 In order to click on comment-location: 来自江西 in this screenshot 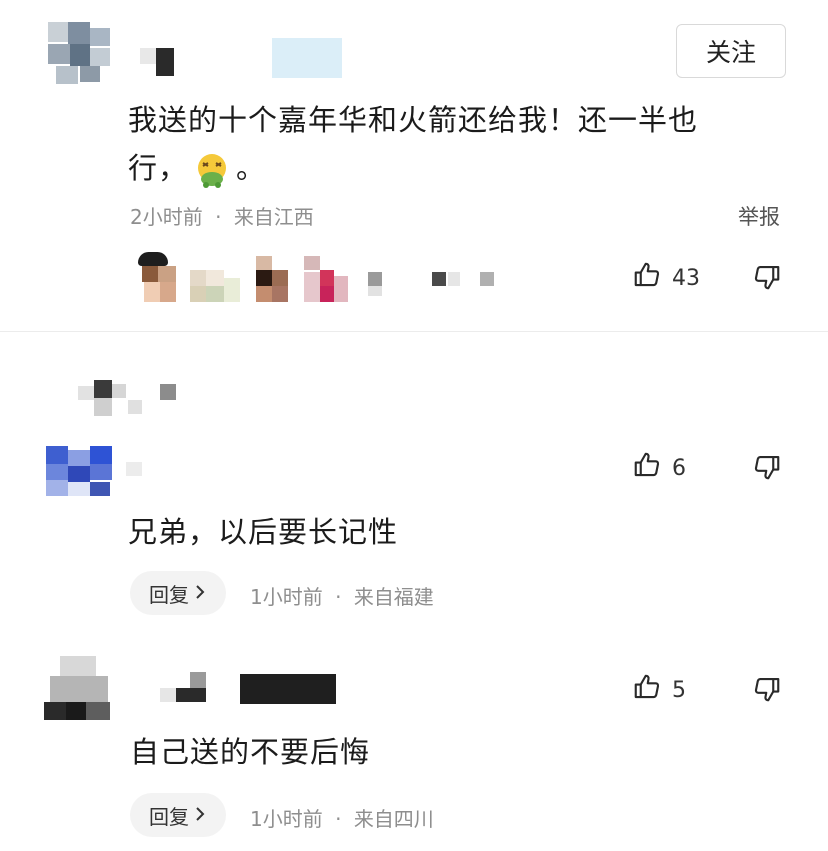, I will do `click(273, 217)`.